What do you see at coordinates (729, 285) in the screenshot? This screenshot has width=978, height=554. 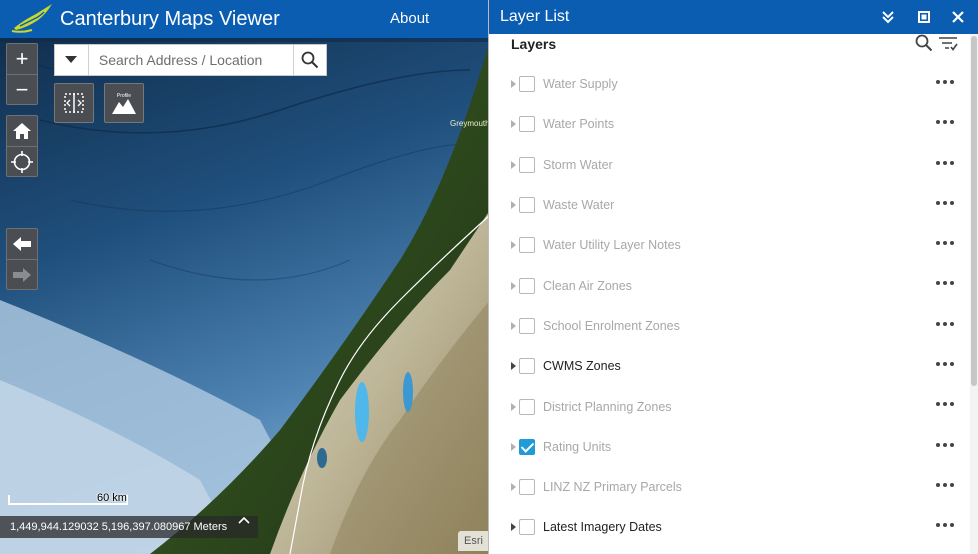 I see `layer-row: Clean Air Zones` at bounding box center [729, 285].